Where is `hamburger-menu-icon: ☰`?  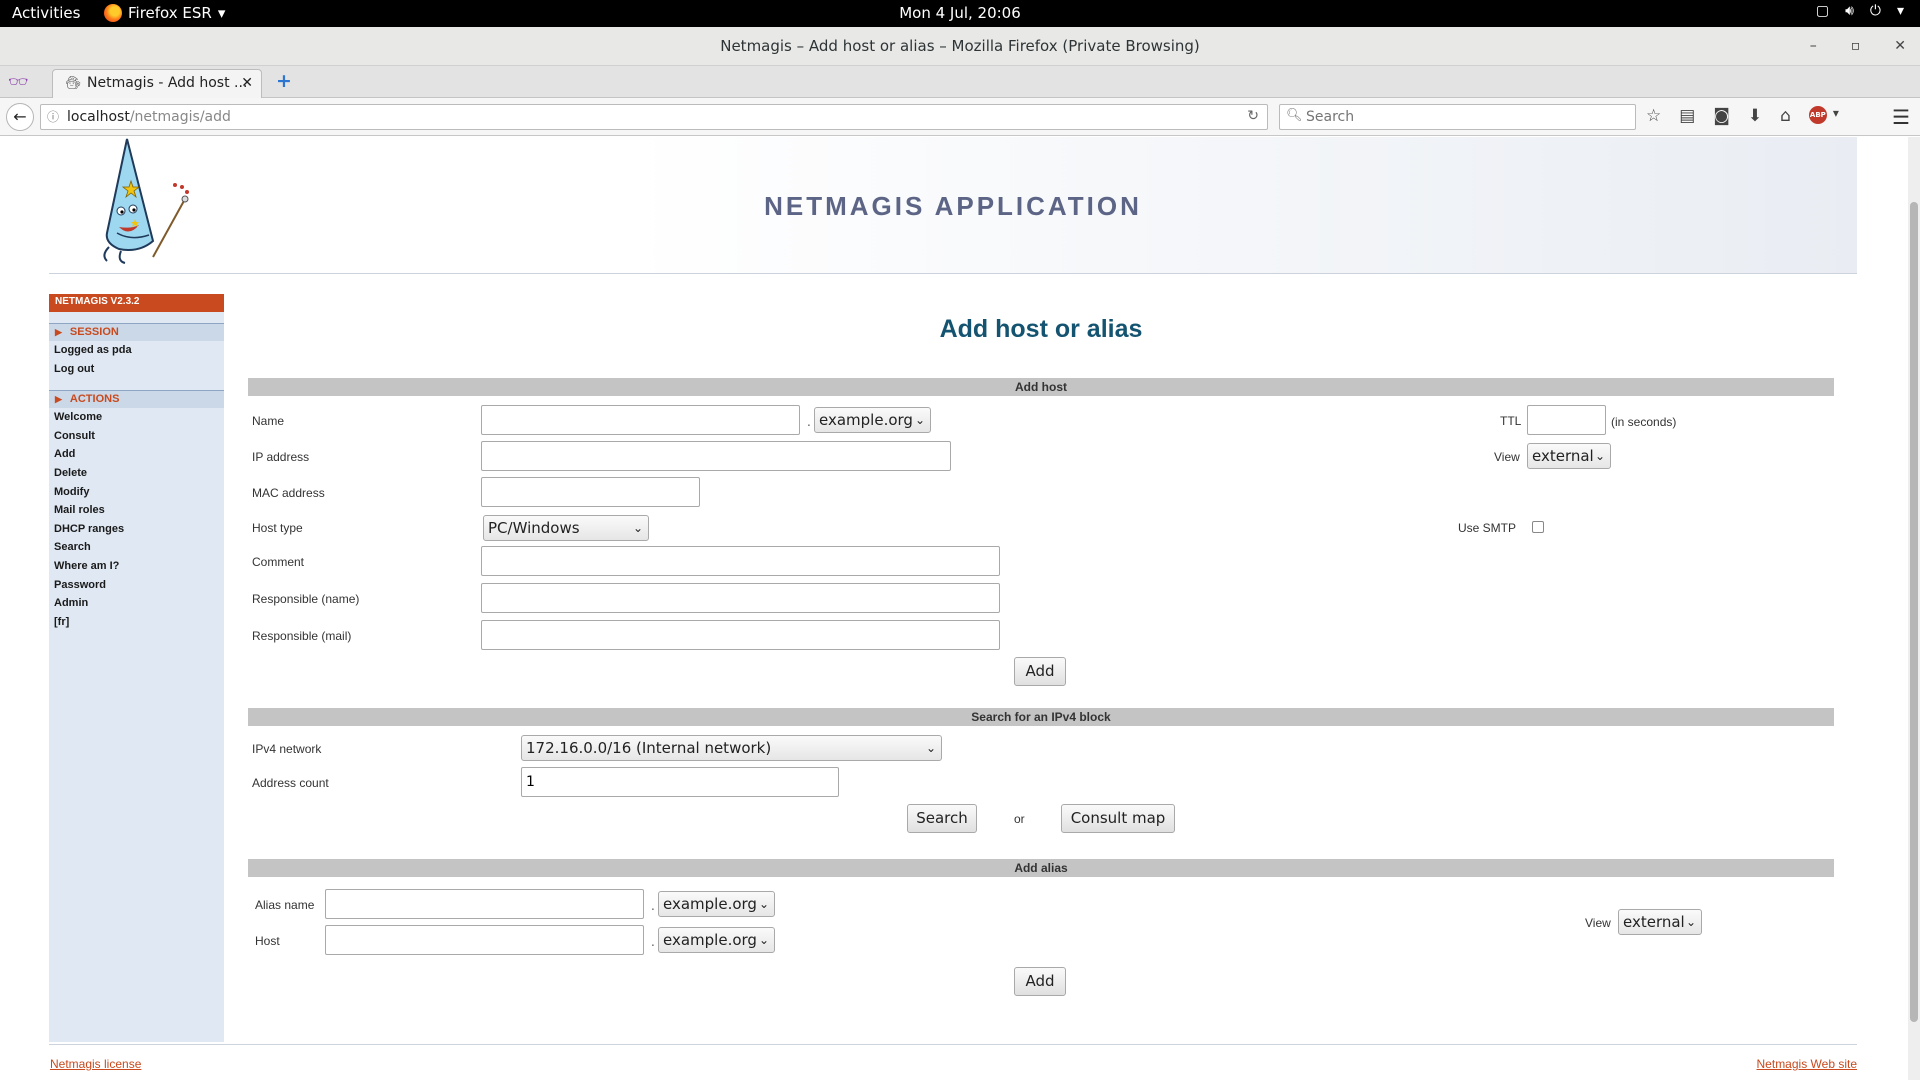
hamburger-menu-icon: ☰ is located at coordinates (1901, 117).